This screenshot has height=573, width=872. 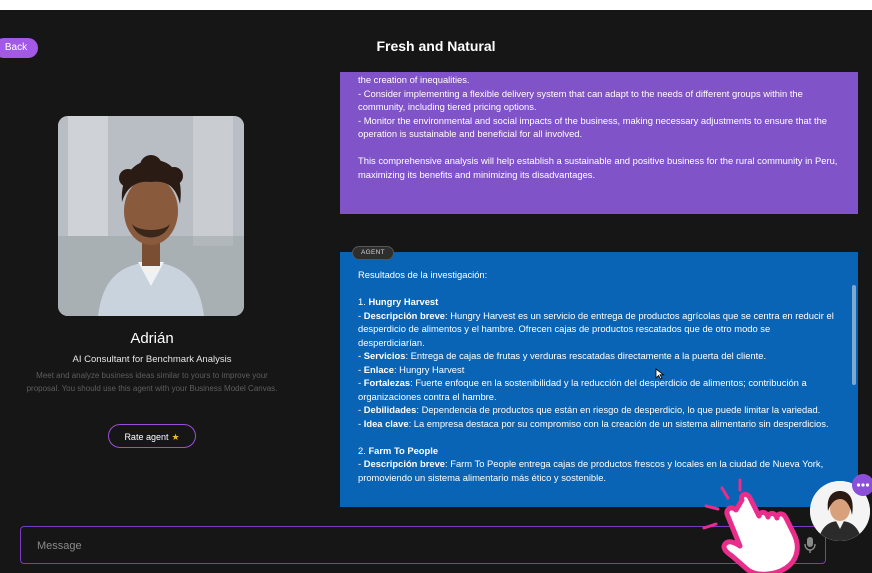 What do you see at coordinates (751, 525) in the screenshot?
I see `tap-hand-icon` at bounding box center [751, 525].